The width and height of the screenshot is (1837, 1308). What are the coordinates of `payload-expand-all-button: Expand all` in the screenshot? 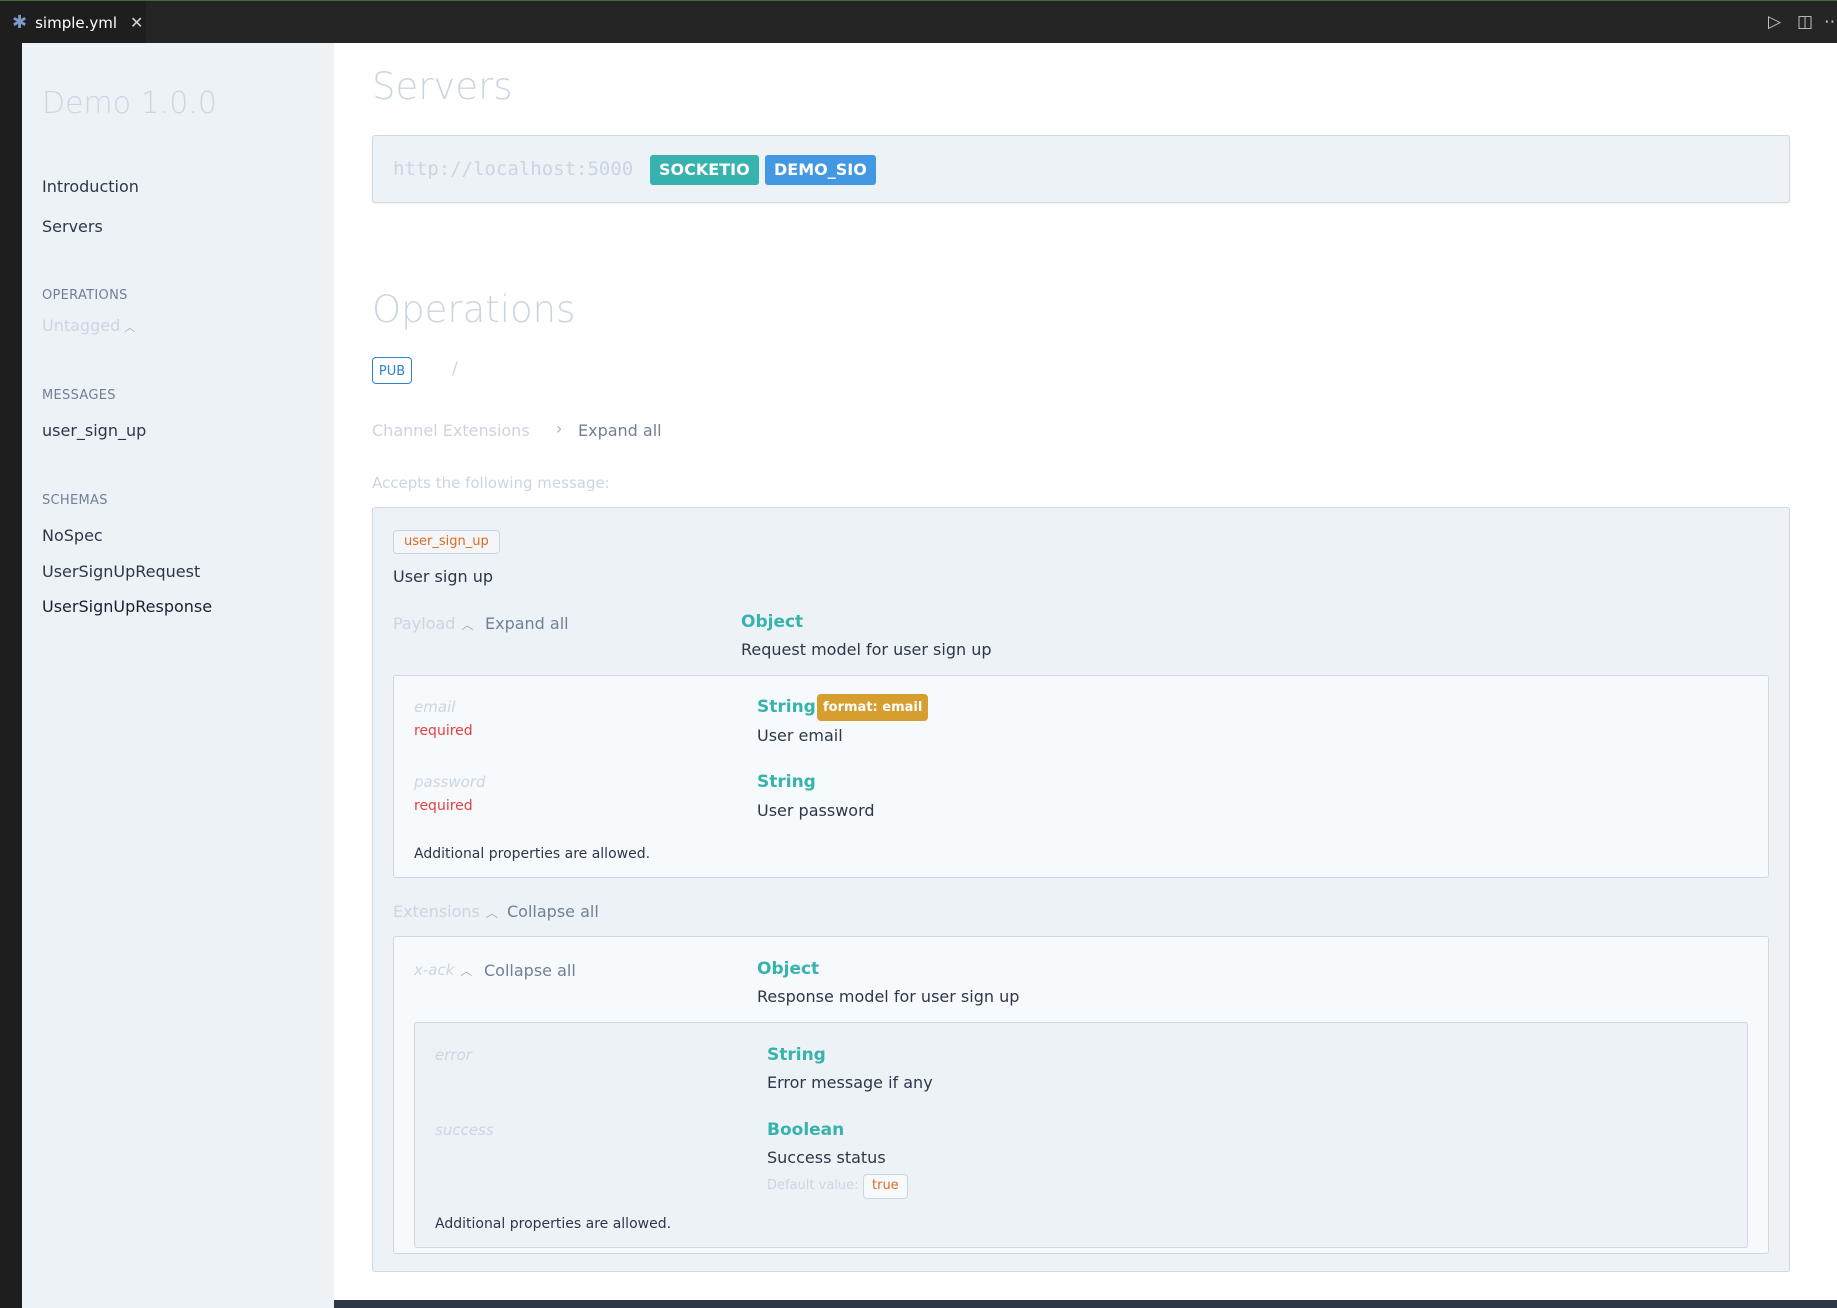 It's located at (527, 623).